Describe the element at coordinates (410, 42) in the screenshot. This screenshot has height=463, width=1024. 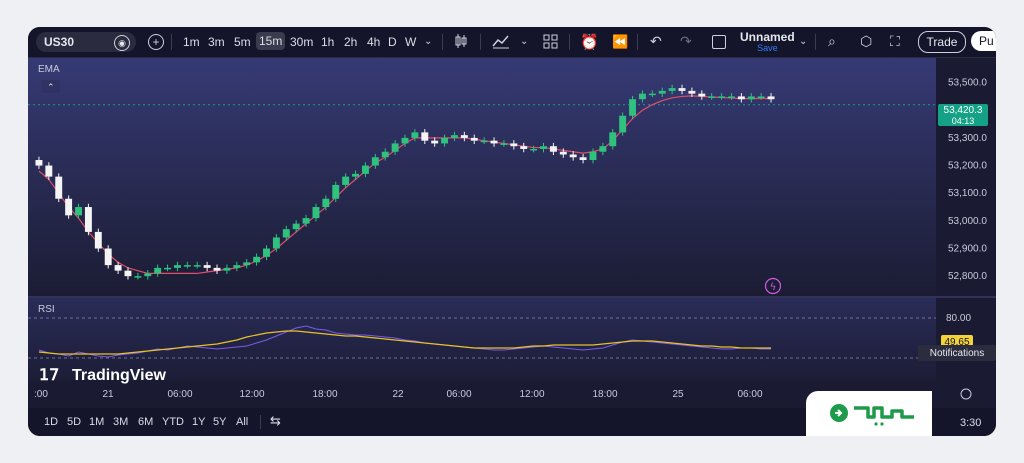
I see `timeframe-w: W` at that location.